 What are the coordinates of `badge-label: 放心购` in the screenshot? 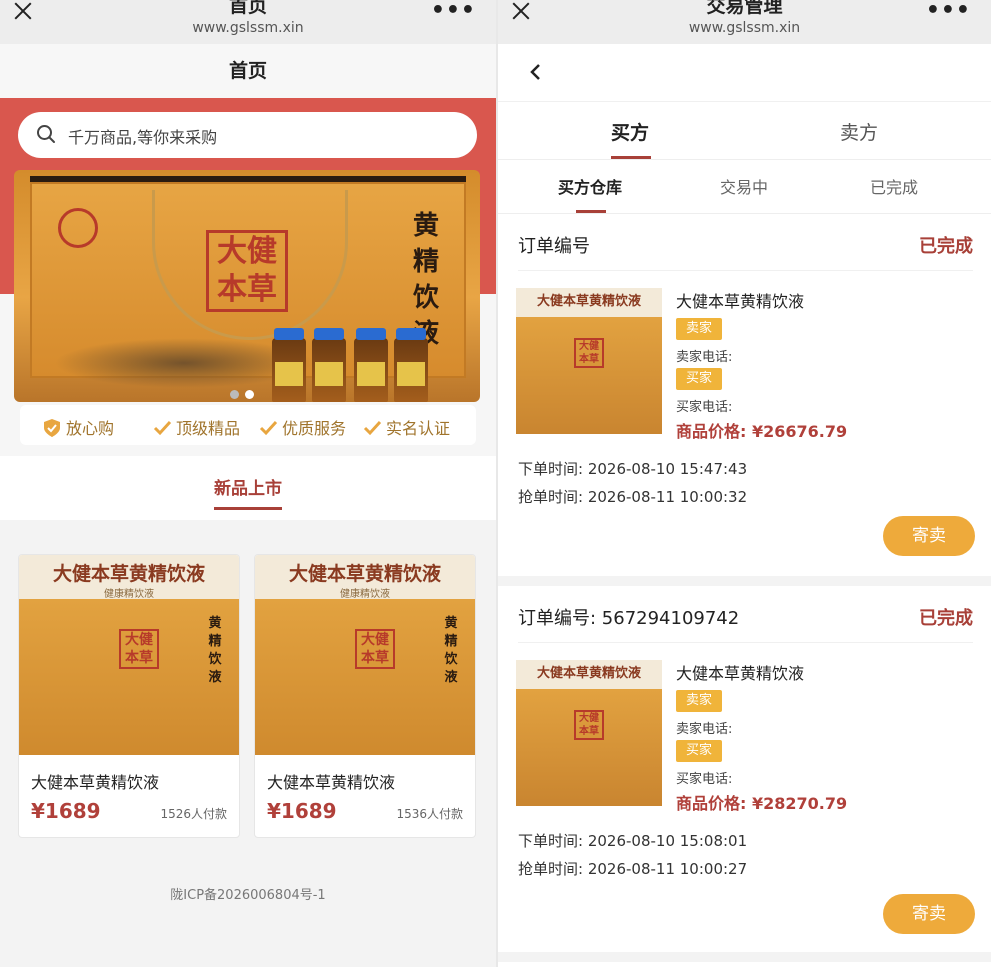 It's located at (90, 428).